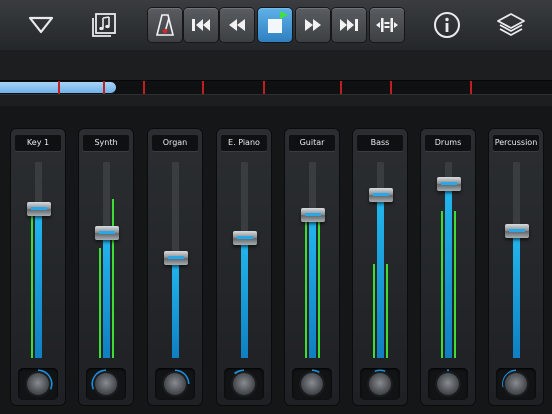 The width and height of the screenshot is (552, 414). I want to click on loop-icon, so click(387, 25).